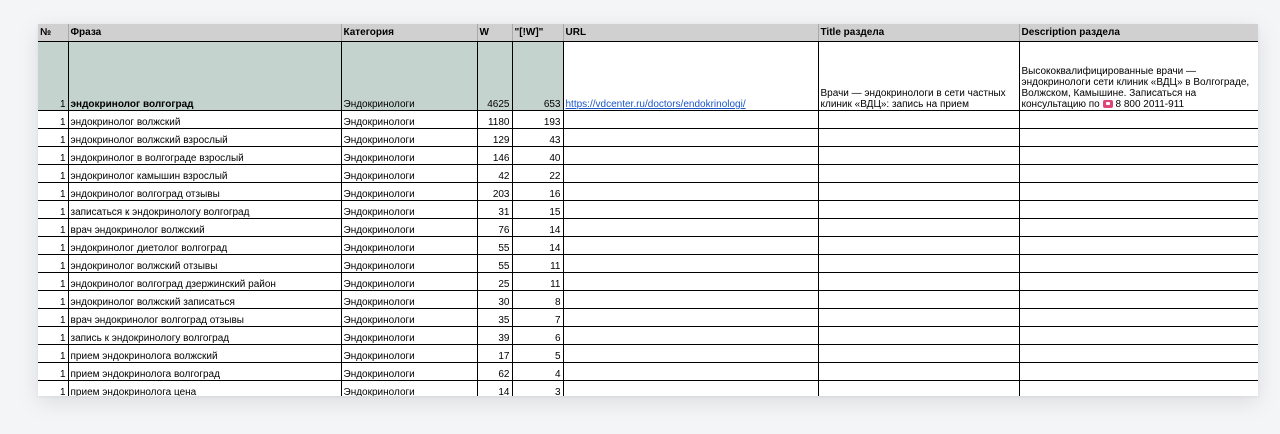 Image resolution: width=1280 pixels, height=434 pixels. I want to click on cell-w: 39, so click(495, 335).